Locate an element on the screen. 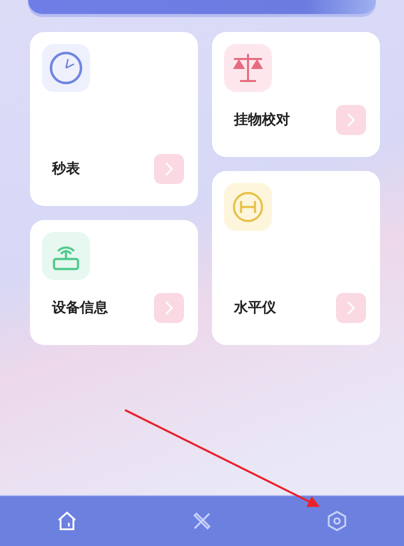 The height and width of the screenshot is (546, 404). tool-card: 设备信息 is located at coordinates (114, 282).